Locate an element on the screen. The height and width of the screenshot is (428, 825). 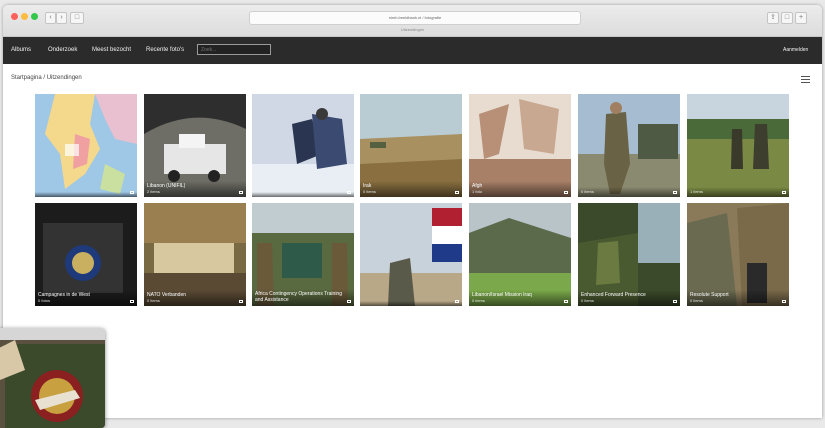
album-caption: Libanon/Israel Mission Iraq 0 items is located at coordinates (520, 298).